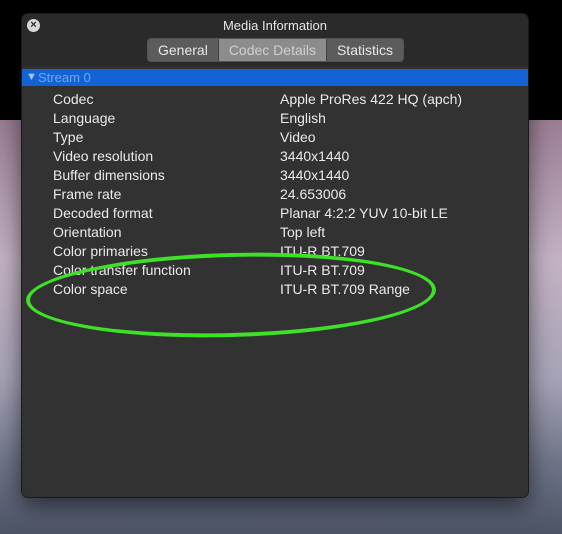 This screenshot has height=534, width=562. What do you see at coordinates (275, 77) in the screenshot?
I see `stream-row: ▼ Stream 0` at bounding box center [275, 77].